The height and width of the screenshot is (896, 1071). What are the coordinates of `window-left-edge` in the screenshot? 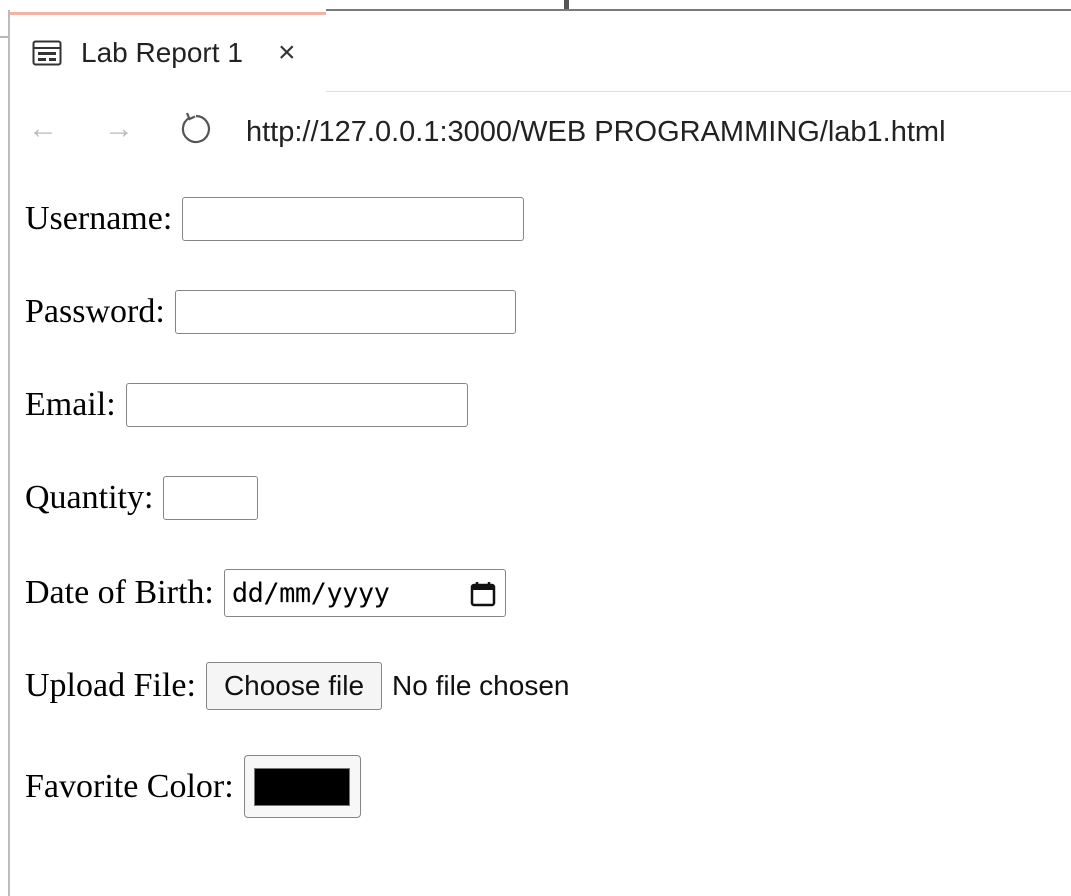 It's located at (4, 41).